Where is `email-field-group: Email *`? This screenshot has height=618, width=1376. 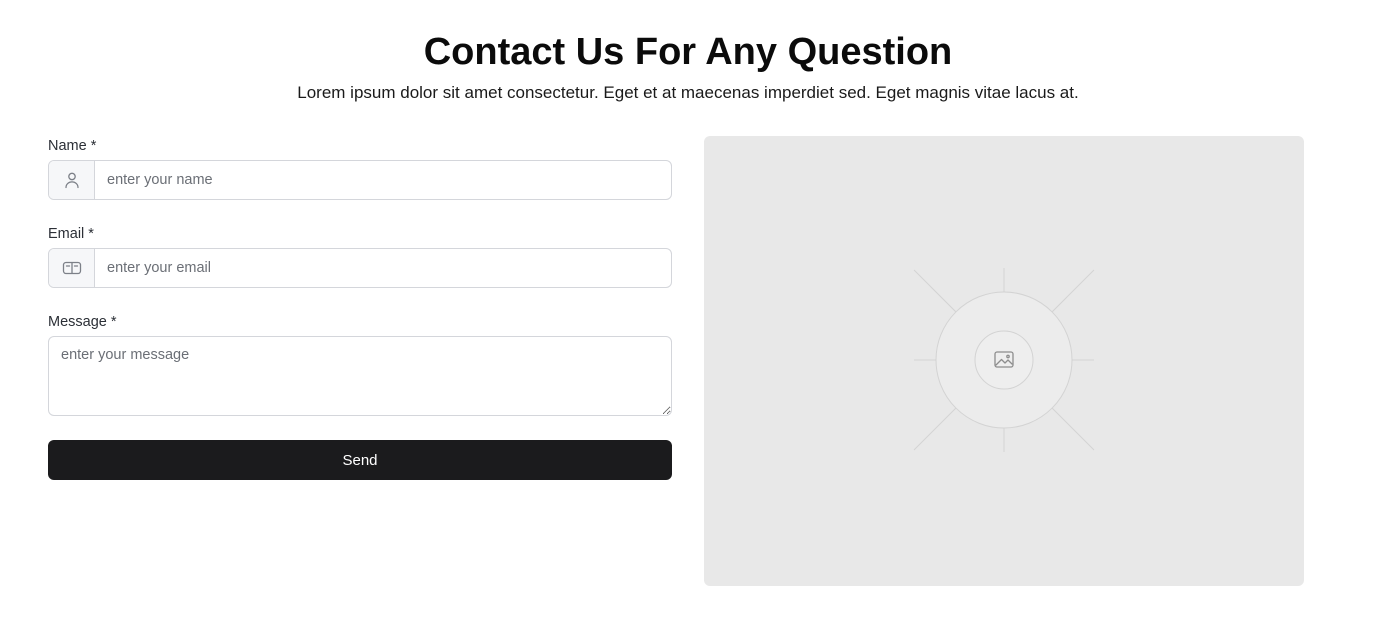 email-field-group: Email * is located at coordinates (360, 256).